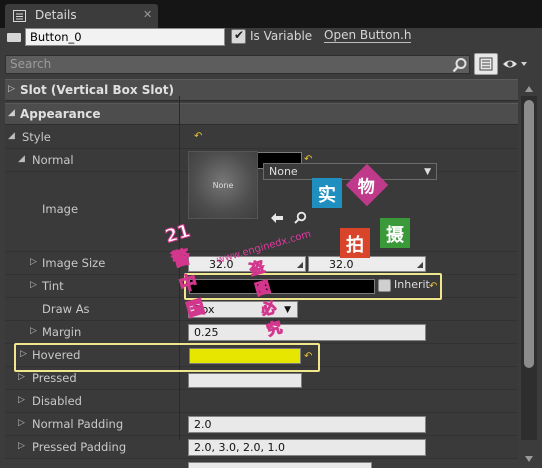  Describe the element at coordinates (384, 285) in the screenshot. I see `inherit-checkbox` at that location.